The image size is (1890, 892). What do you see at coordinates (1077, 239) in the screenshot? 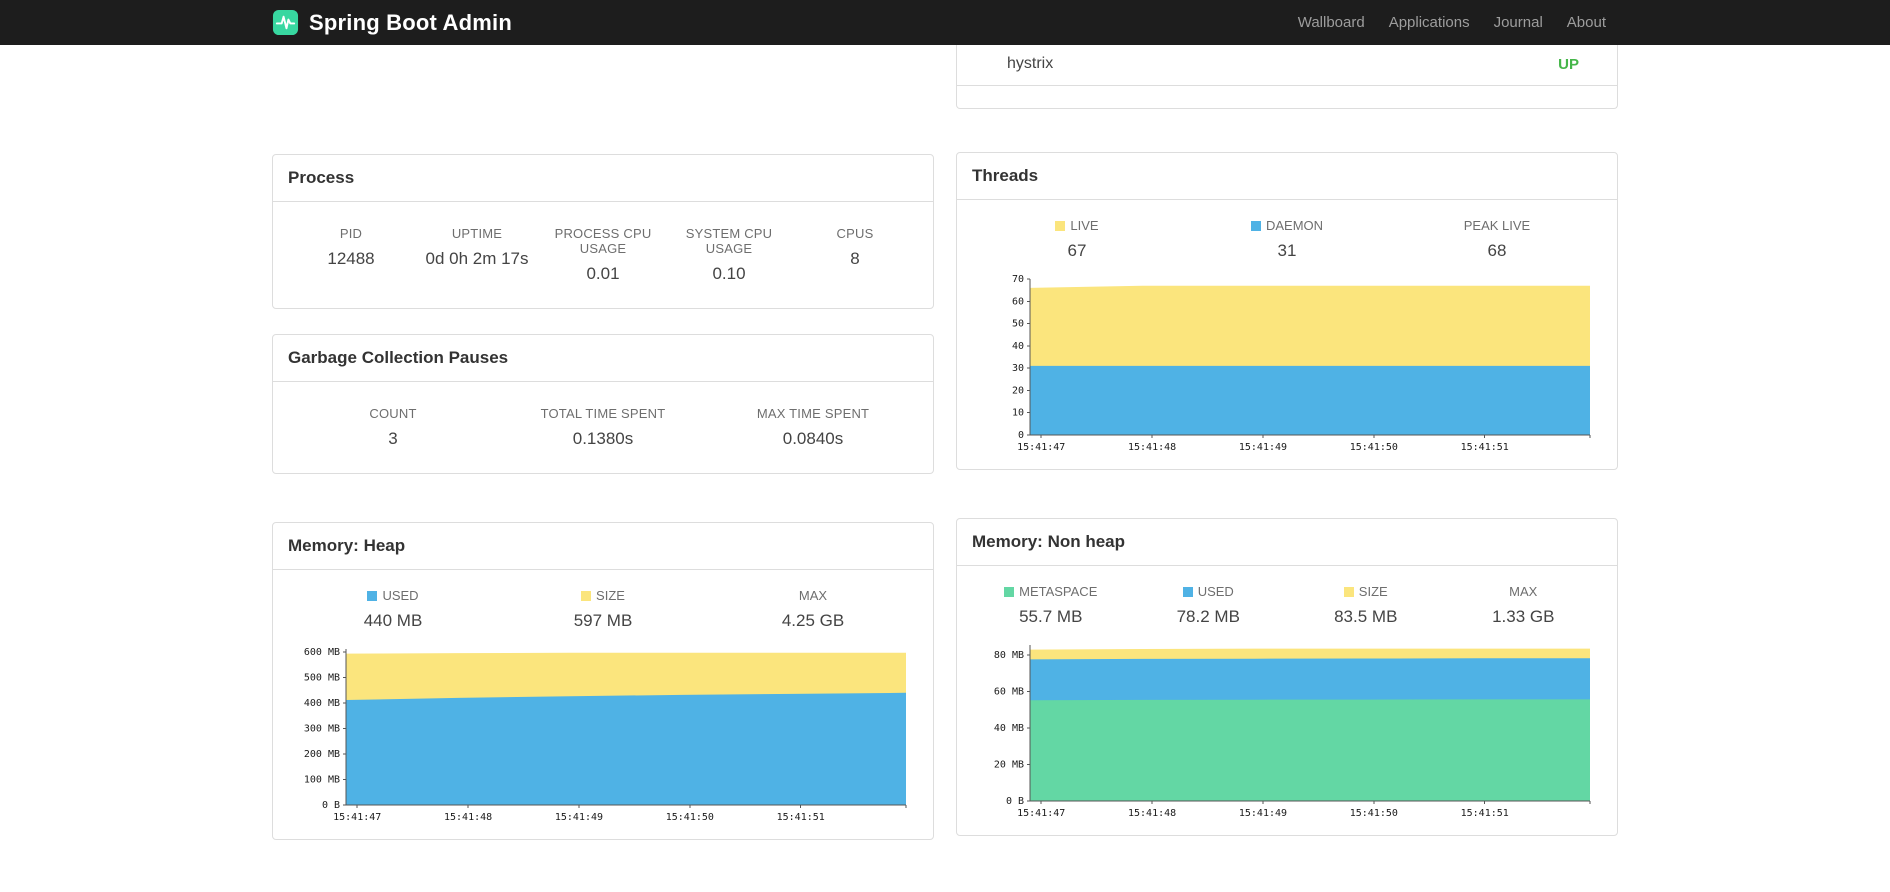
I see `legend-live: LIVE 67` at bounding box center [1077, 239].